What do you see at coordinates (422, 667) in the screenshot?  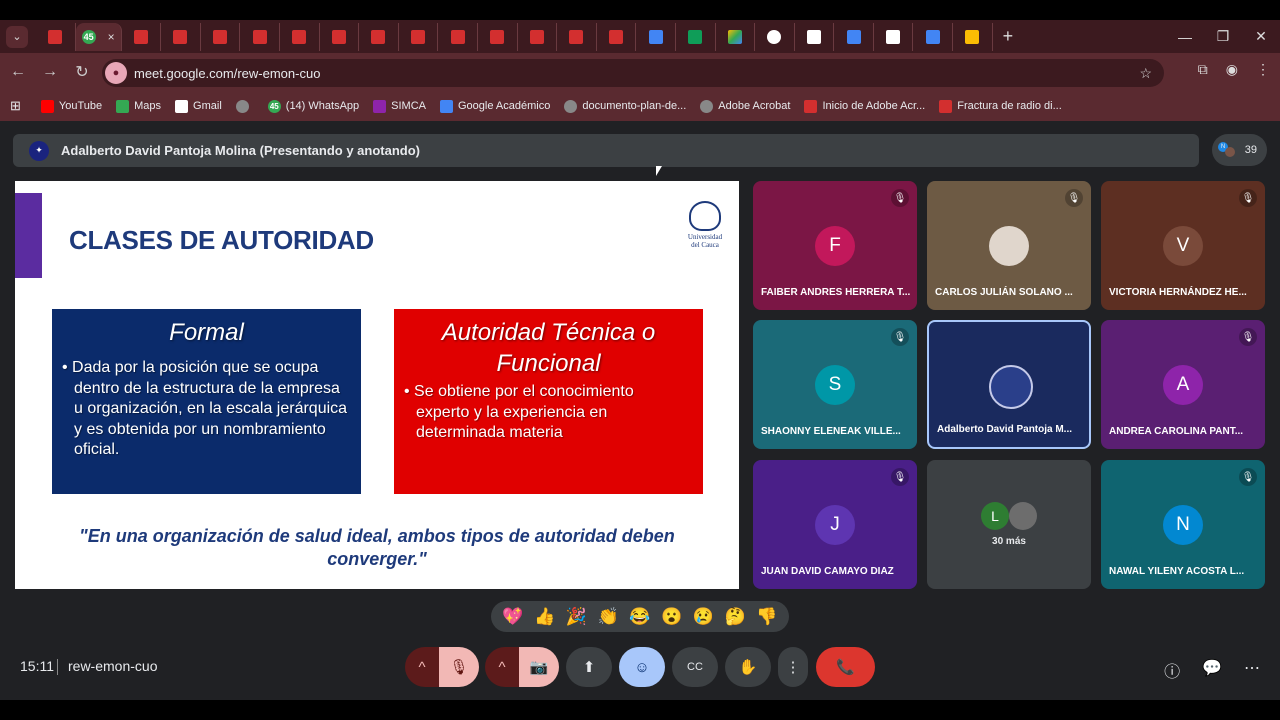 I see `audio-options-button: ^` at bounding box center [422, 667].